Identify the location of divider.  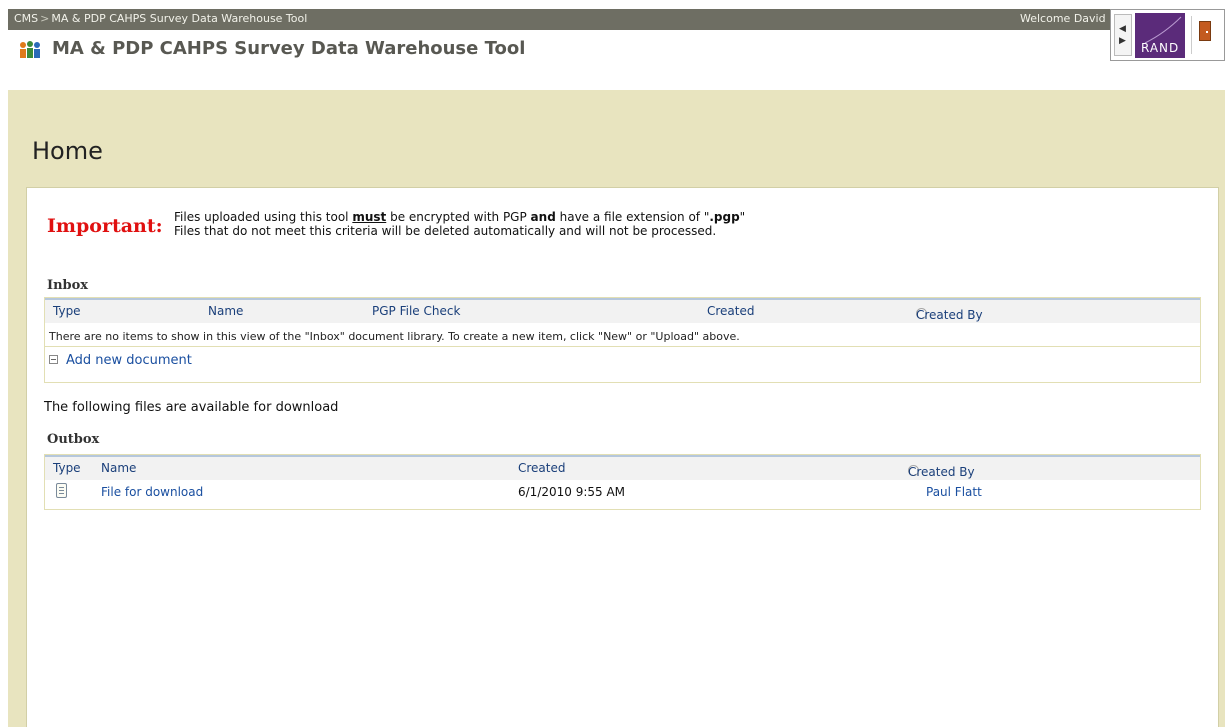
(622, 346).